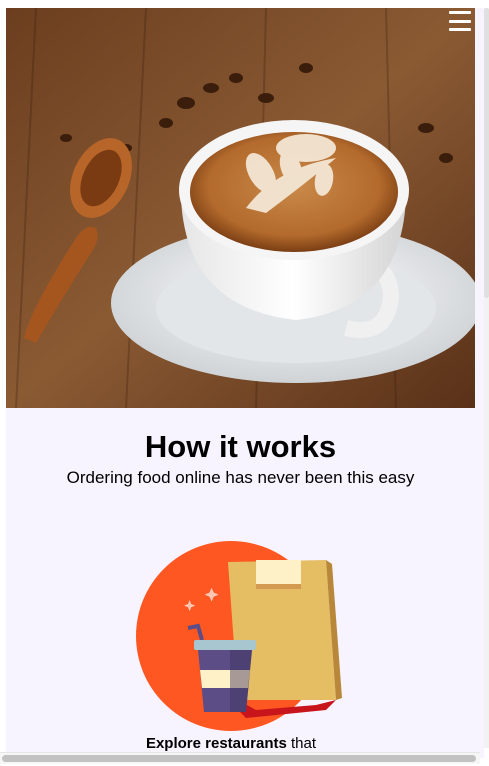  I want to click on menu-bar-middle, so click(460, 21).